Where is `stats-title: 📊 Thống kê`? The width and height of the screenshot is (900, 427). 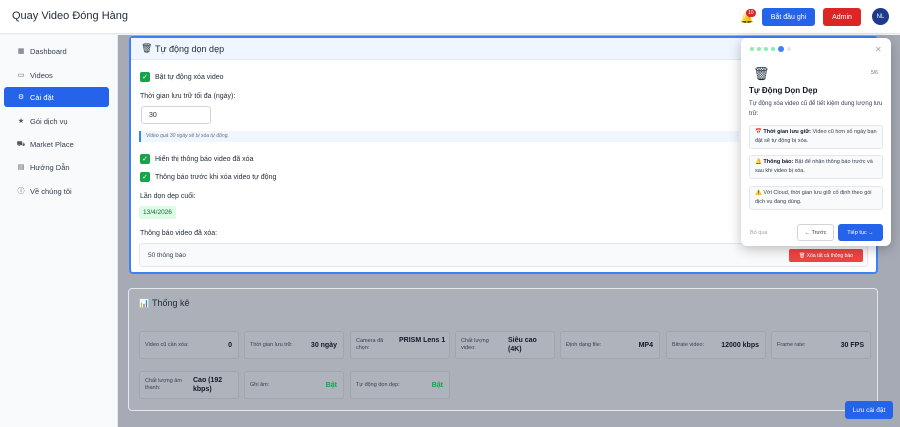
stats-title: 📊 Thống kê is located at coordinates (164, 303).